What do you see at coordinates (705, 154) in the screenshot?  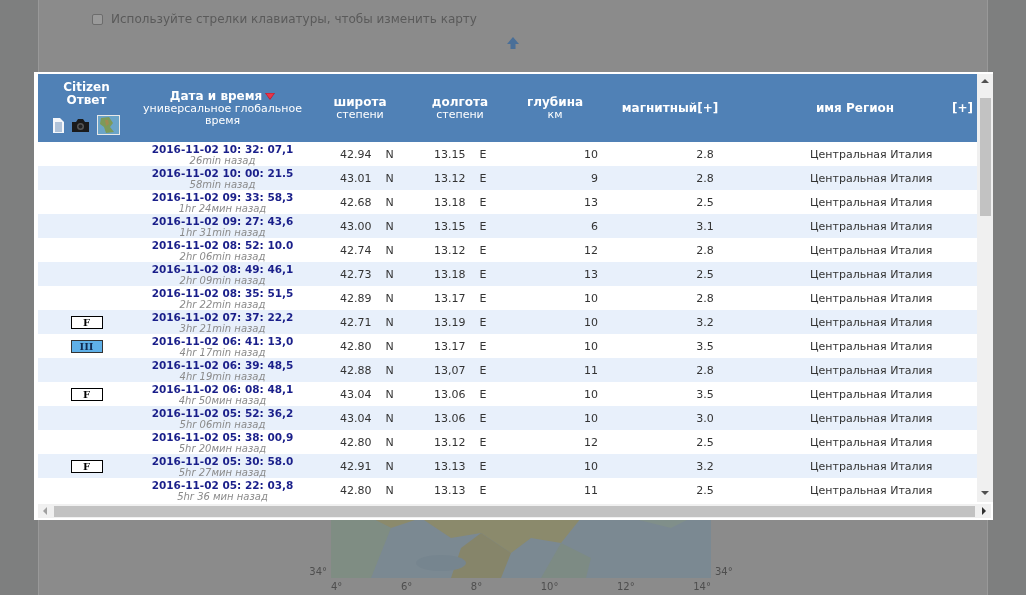 I see `table-cell: 2.8` at bounding box center [705, 154].